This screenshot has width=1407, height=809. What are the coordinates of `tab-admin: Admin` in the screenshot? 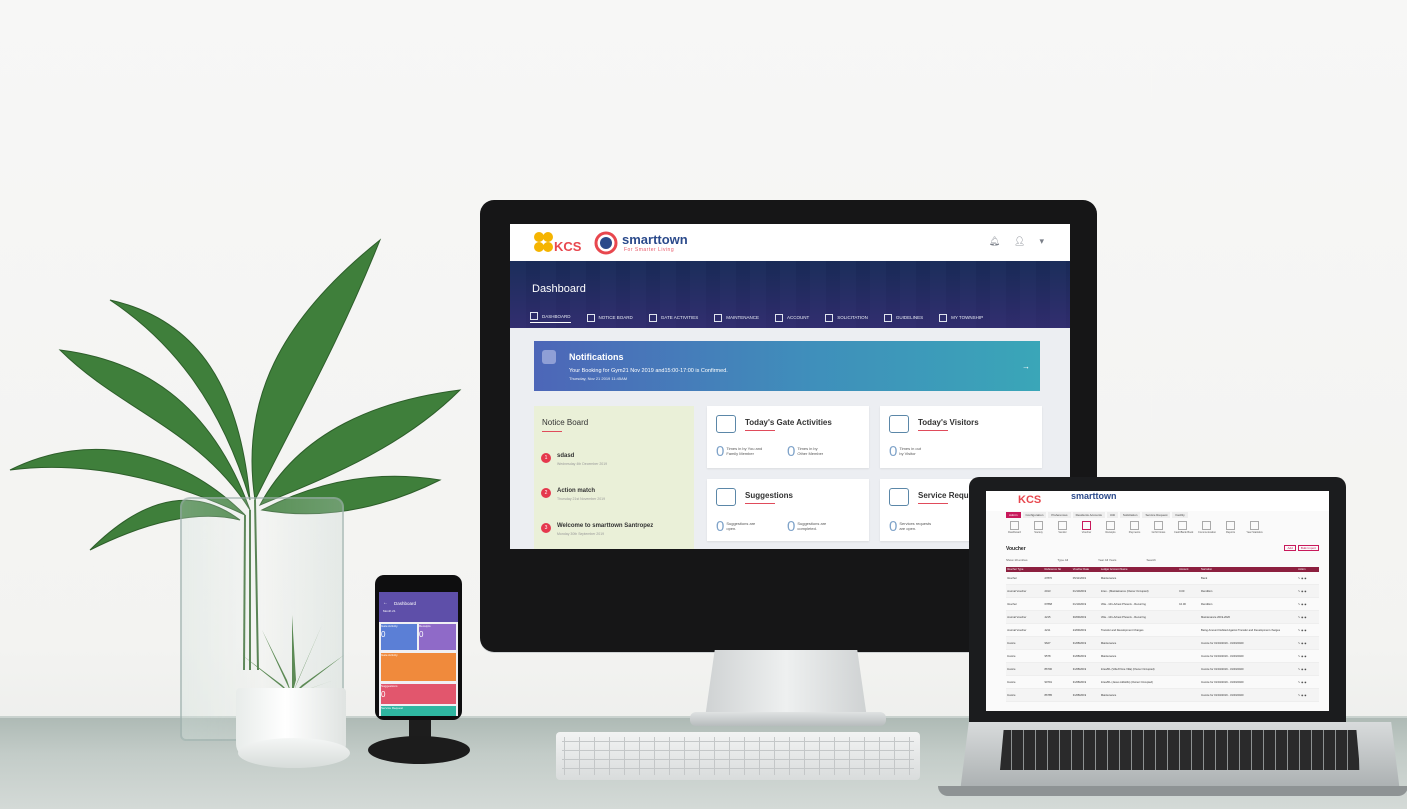 It's located at (1013, 515).